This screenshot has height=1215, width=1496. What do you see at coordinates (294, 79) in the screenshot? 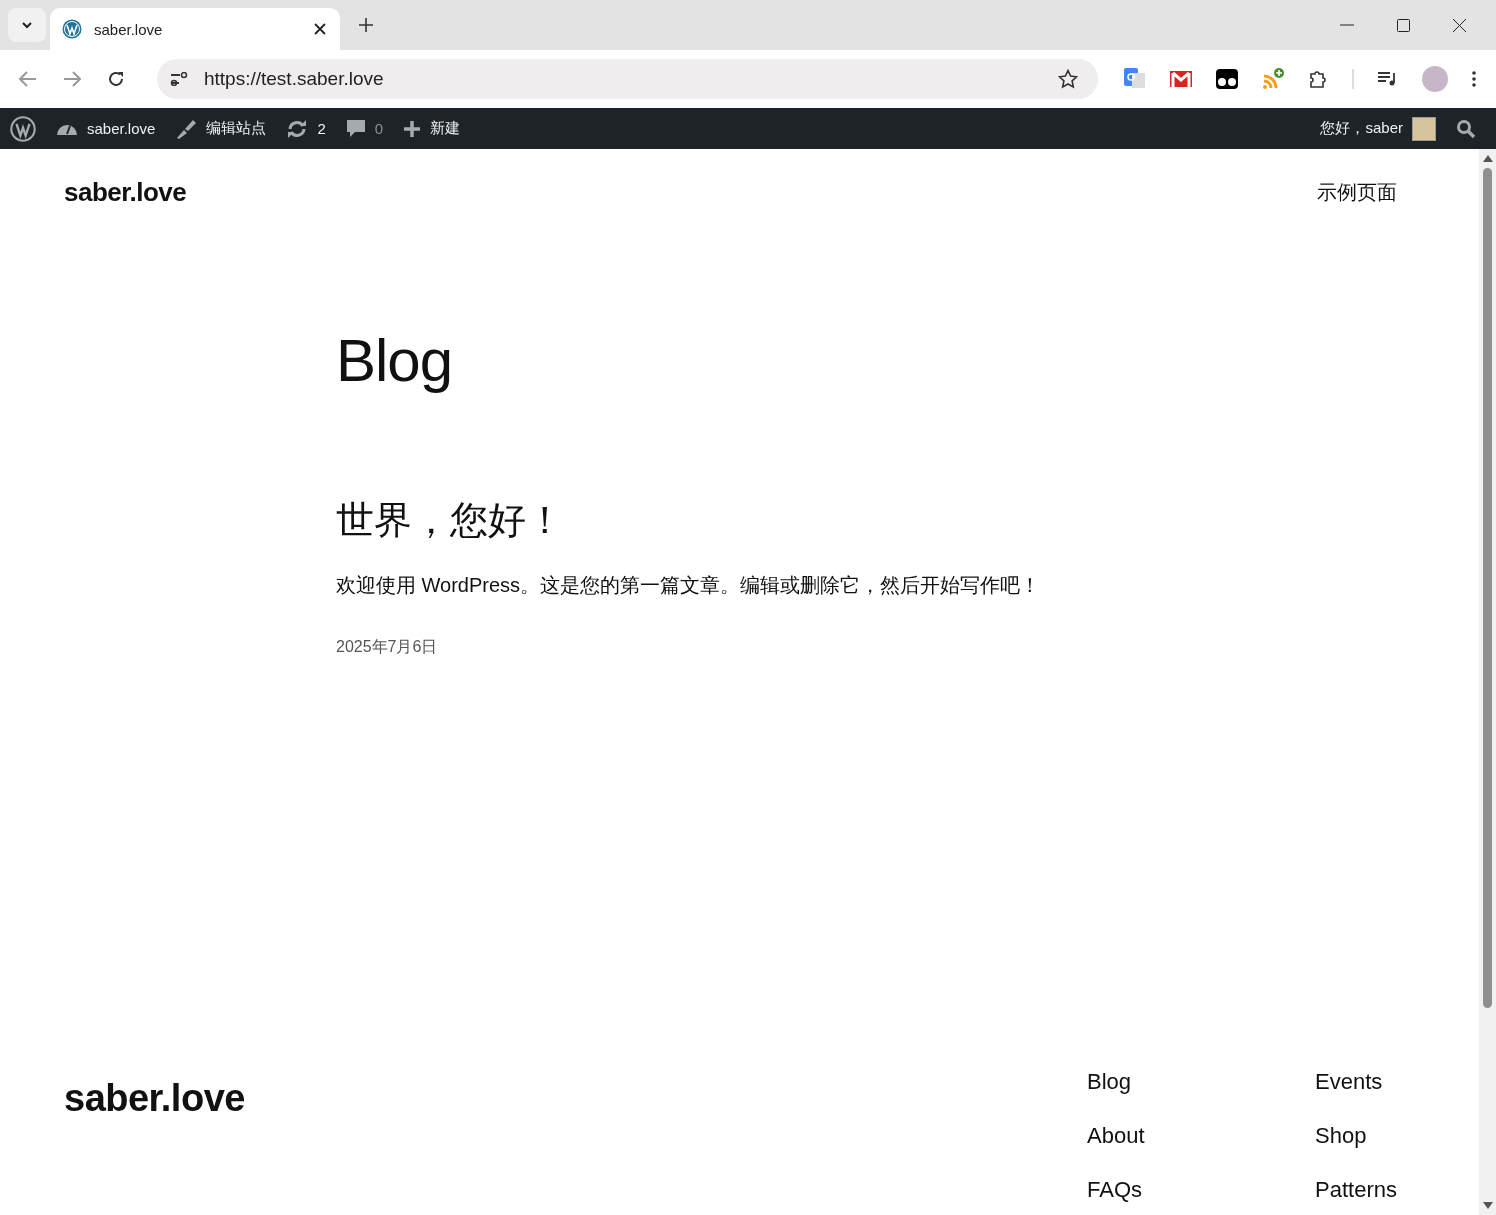
I see `url-text: https://test.saber.love` at bounding box center [294, 79].